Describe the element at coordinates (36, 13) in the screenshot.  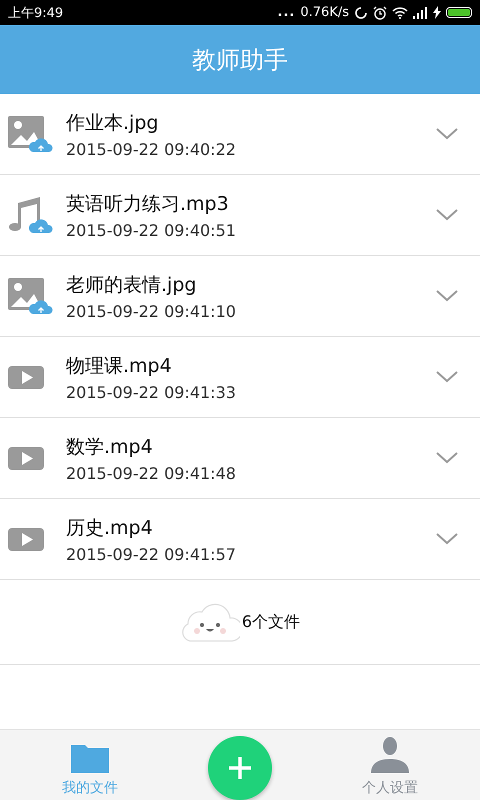
I see `status-time: 上午9:49` at that location.